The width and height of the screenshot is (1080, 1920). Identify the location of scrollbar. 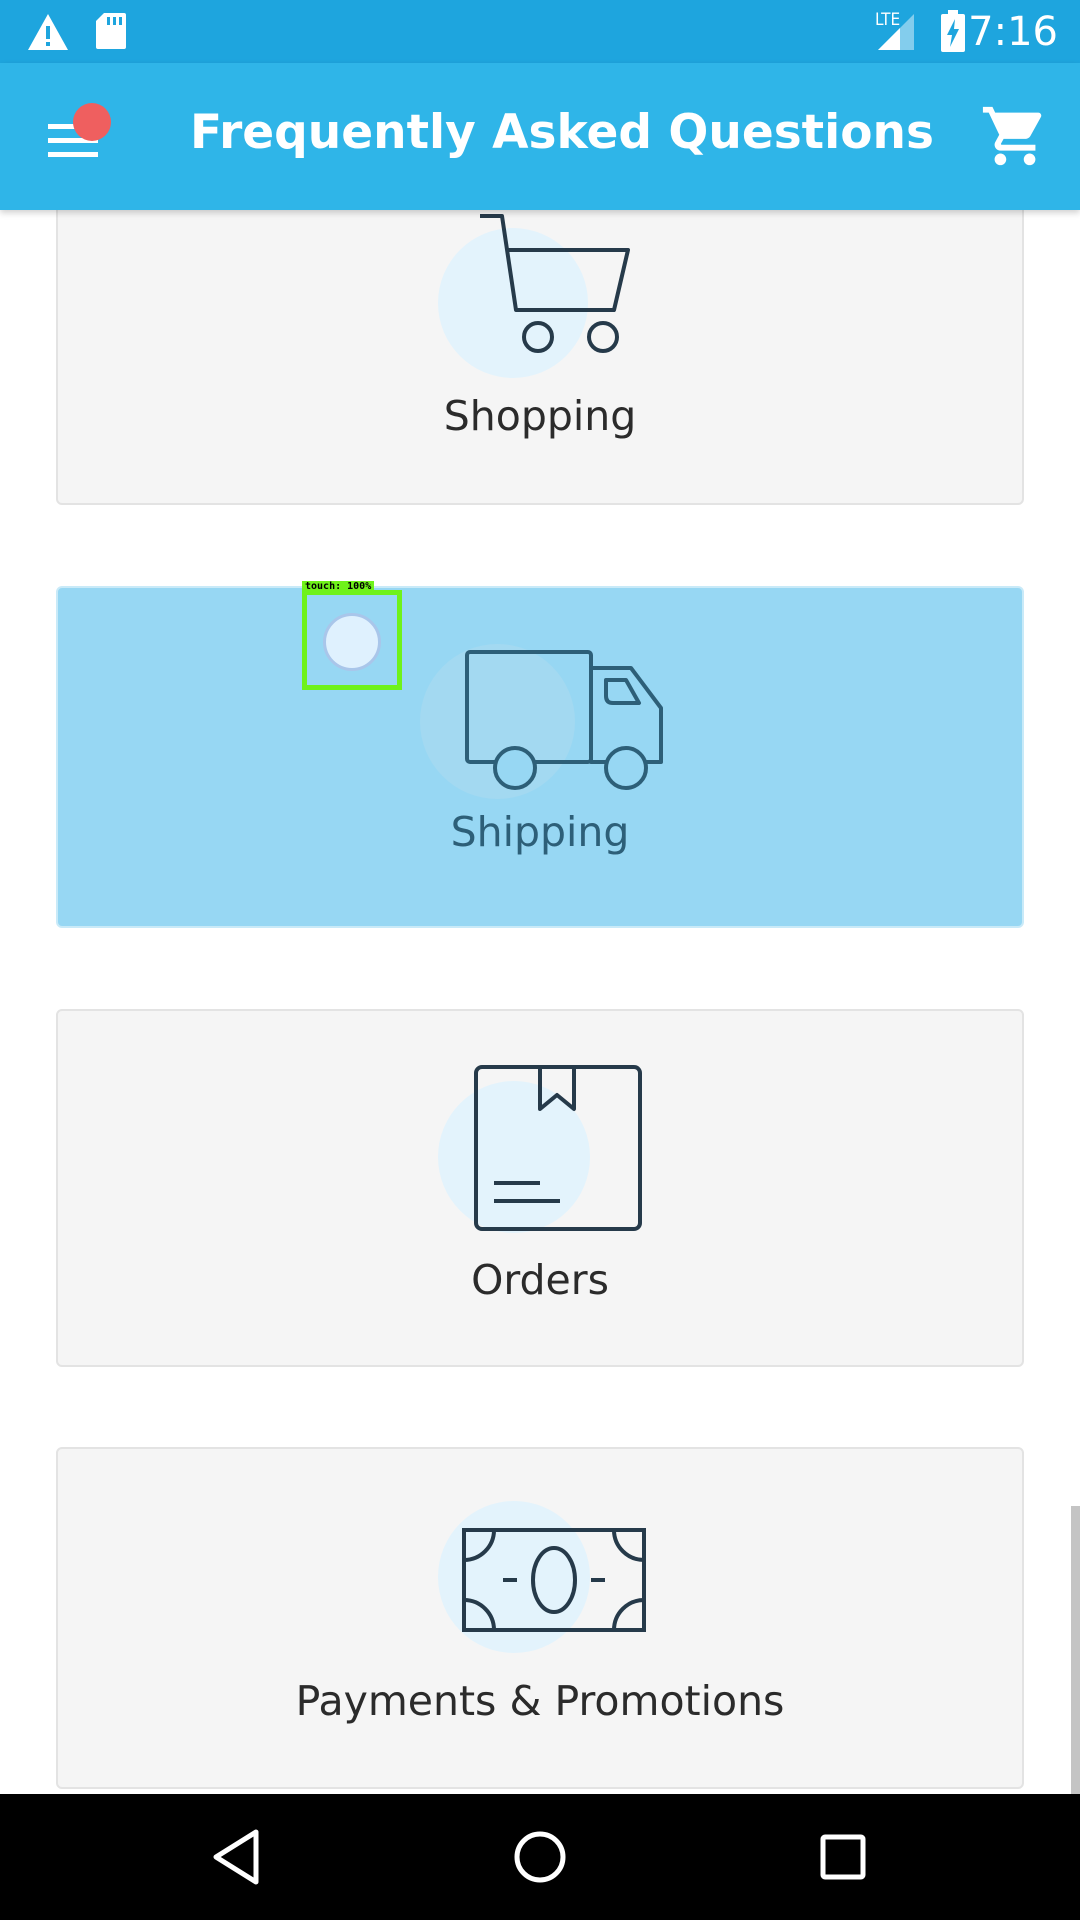
(1075, 1651).